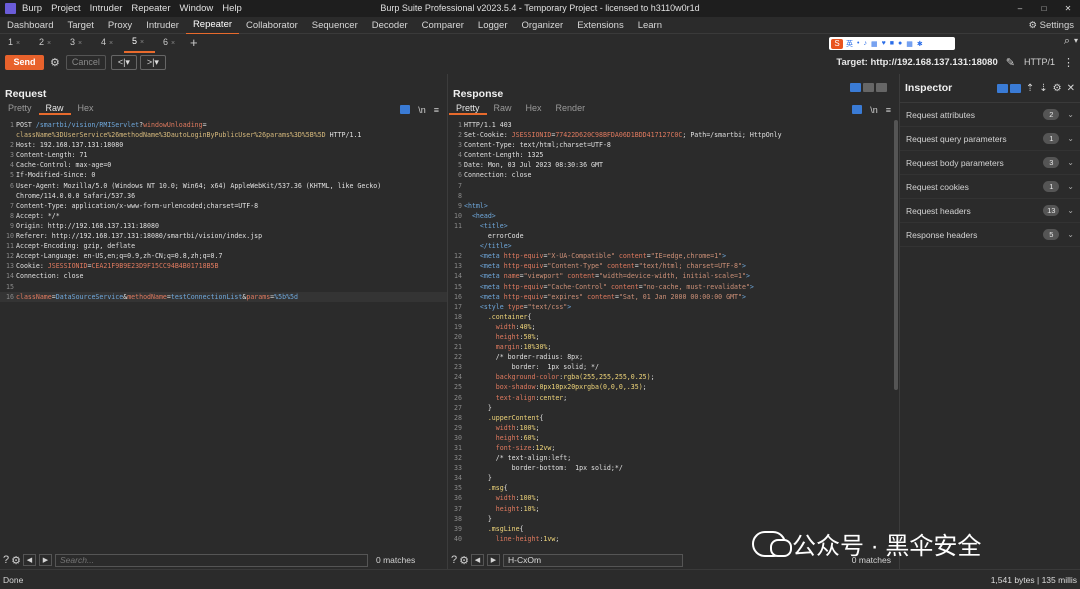  Describe the element at coordinates (123, 62) in the screenshot. I see `history-back-button: <|▾` at that location.